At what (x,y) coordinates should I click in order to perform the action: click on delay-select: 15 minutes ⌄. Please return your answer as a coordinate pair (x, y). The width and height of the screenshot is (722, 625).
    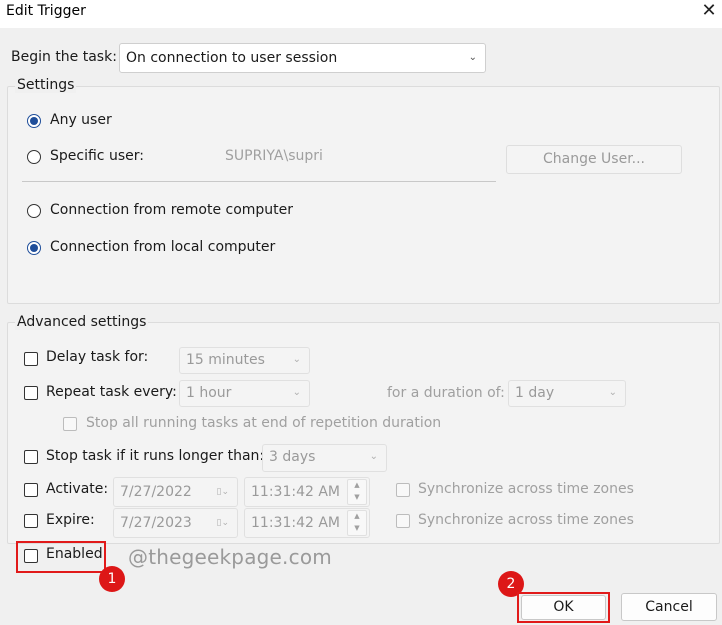
    Looking at the image, I should click on (244, 360).